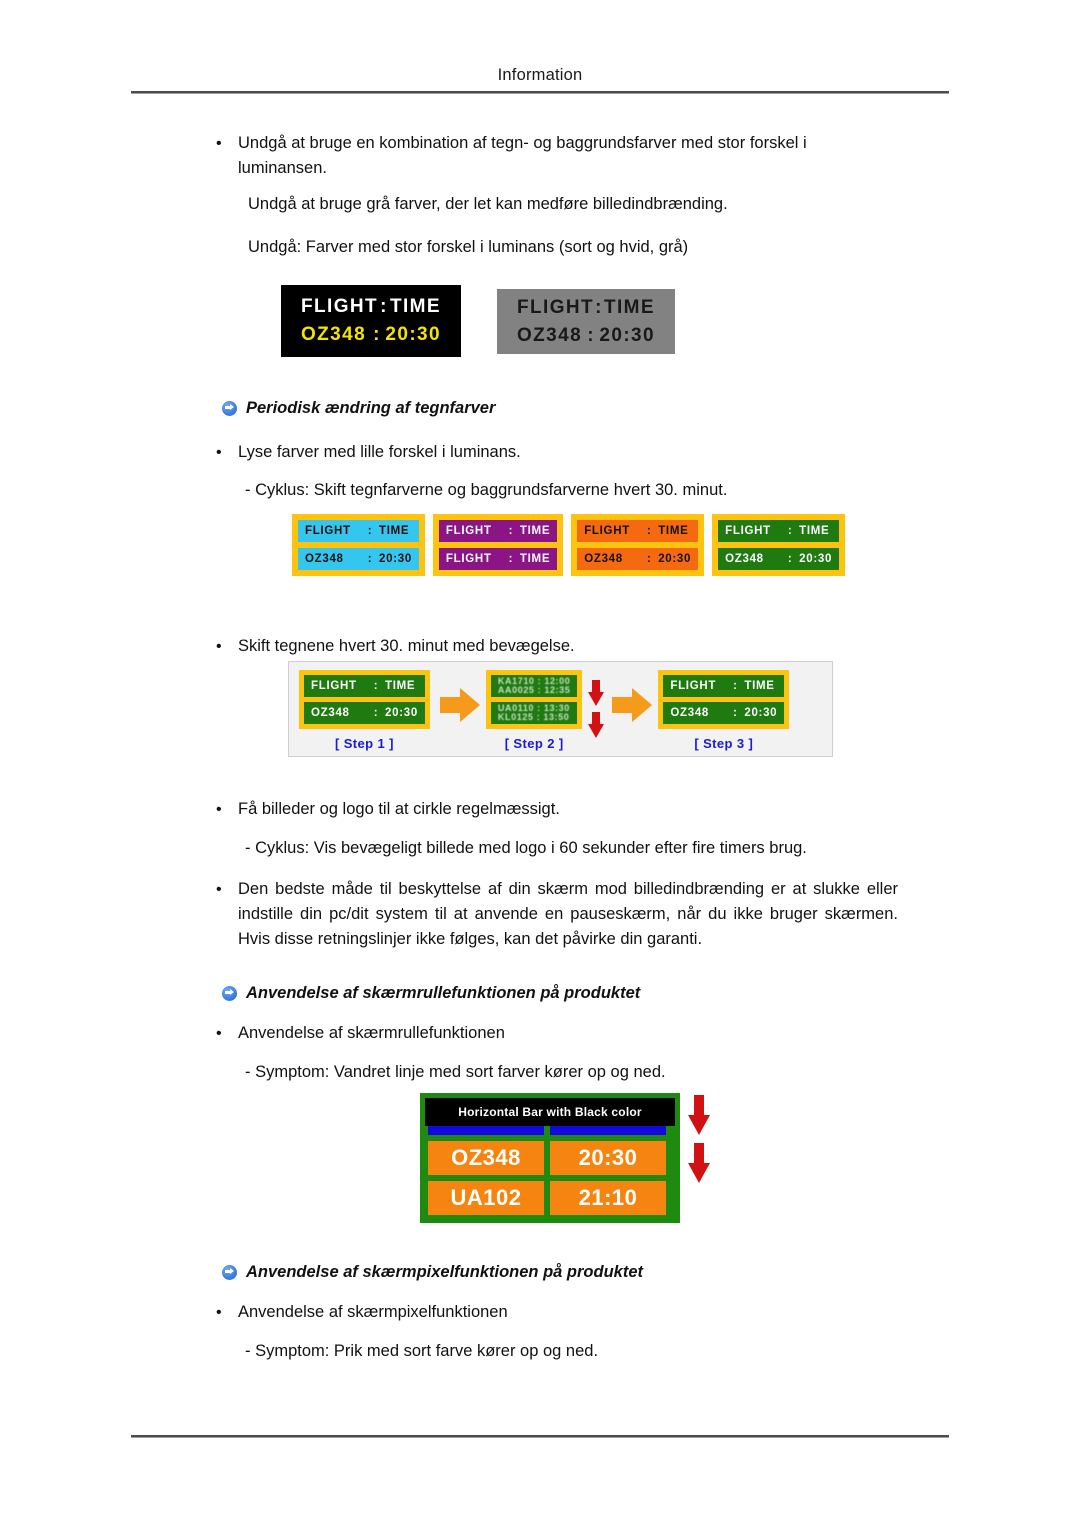 The width and height of the screenshot is (1080, 1527). I want to click on cycle-green-data-col1: OZ348, so click(744, 559).